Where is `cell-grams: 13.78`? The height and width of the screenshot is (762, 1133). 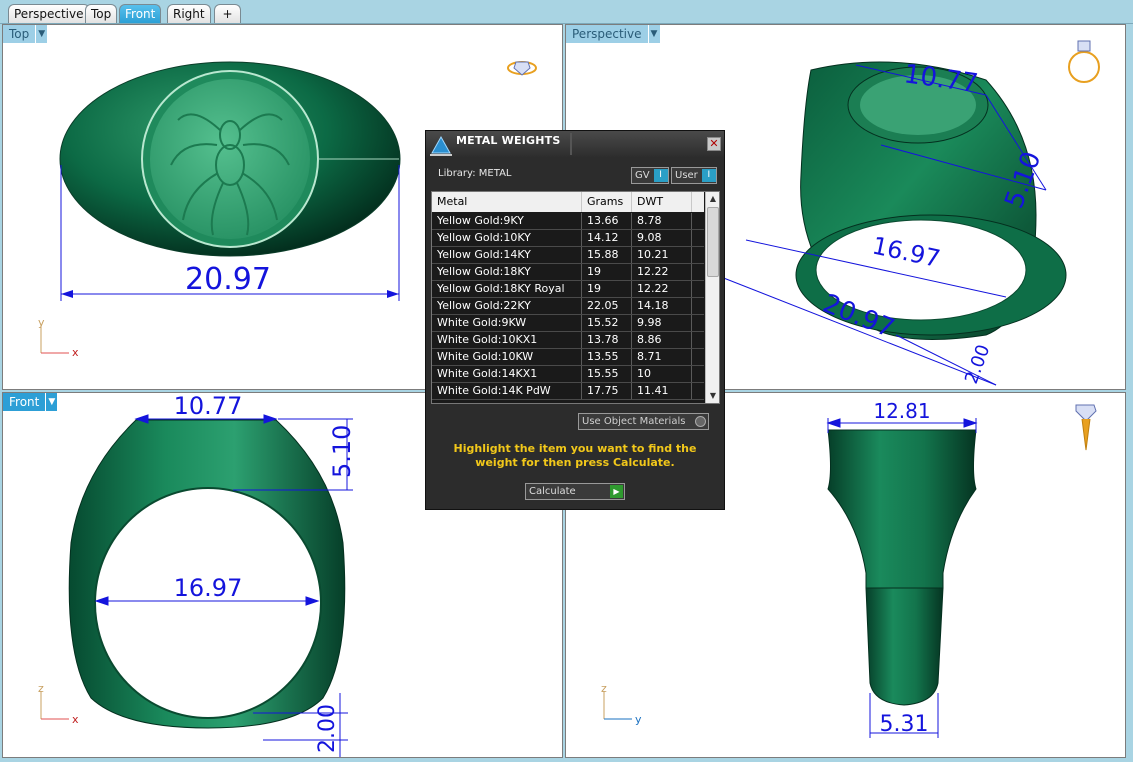
cell-grams: 13.78 is located at coordinates (607, 340).